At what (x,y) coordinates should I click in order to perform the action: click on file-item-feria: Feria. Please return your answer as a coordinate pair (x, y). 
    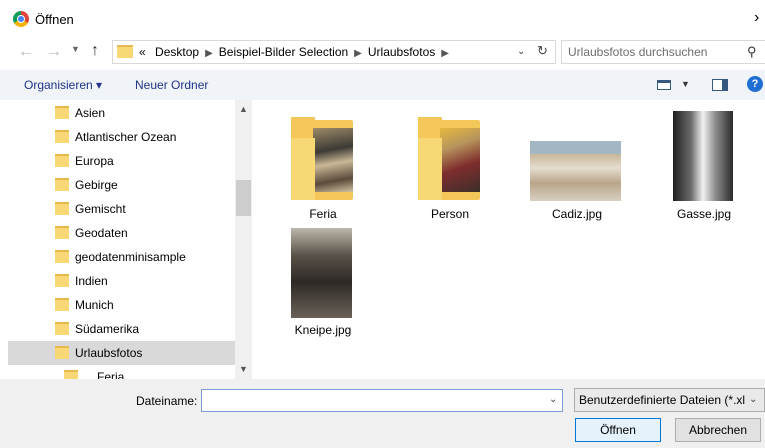
    Looking at the image, I should click on (323, 170).